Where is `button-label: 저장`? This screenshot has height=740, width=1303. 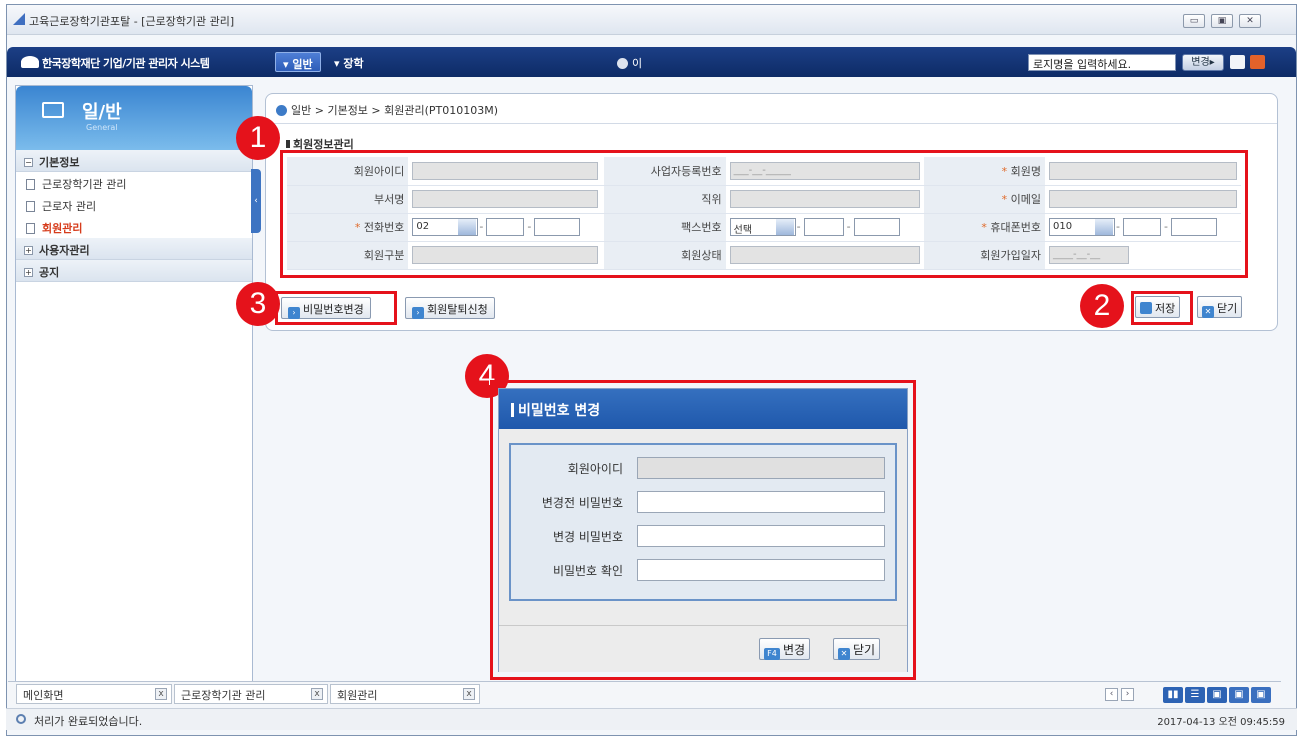
button-label: 저장 is located at coordinates (1165, 308).